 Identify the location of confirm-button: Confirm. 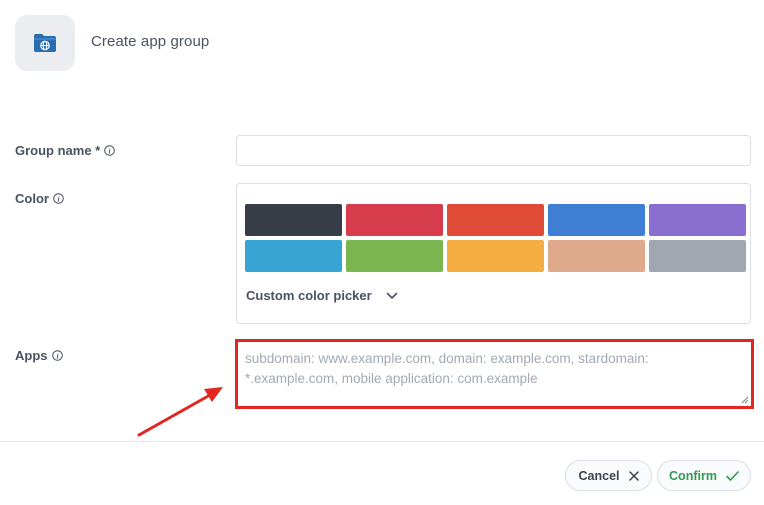
(704, 475).